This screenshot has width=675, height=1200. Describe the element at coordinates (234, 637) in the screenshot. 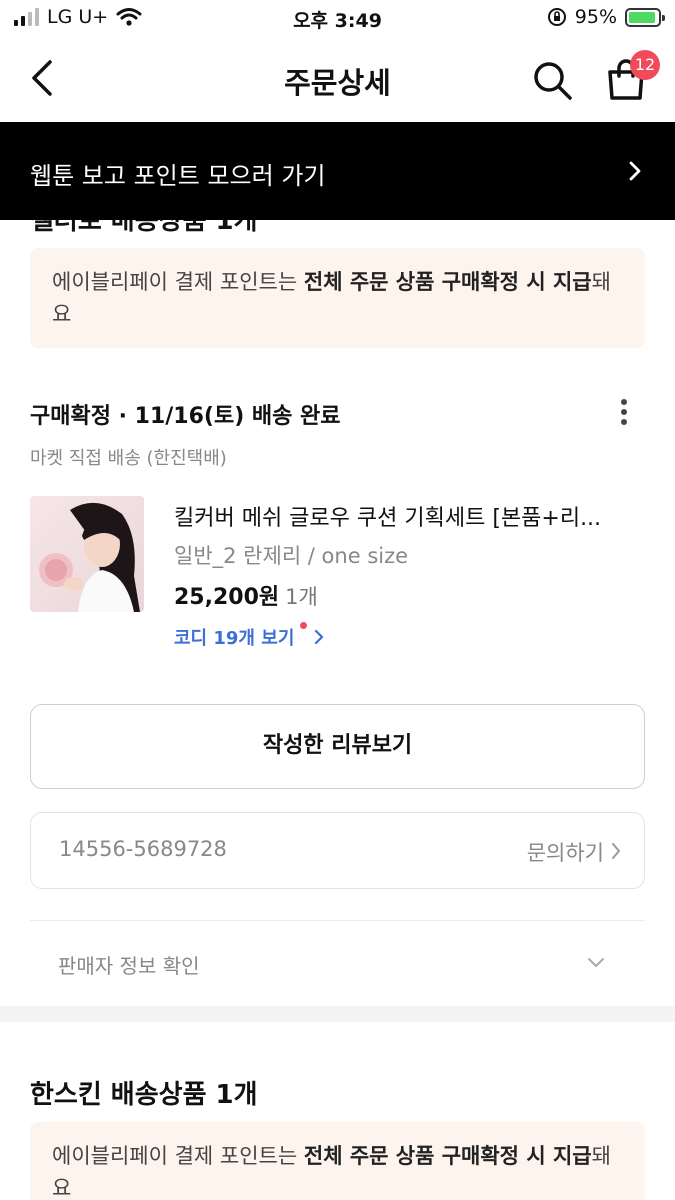

I see `codi-link: 코디 19개 보기` at that location.